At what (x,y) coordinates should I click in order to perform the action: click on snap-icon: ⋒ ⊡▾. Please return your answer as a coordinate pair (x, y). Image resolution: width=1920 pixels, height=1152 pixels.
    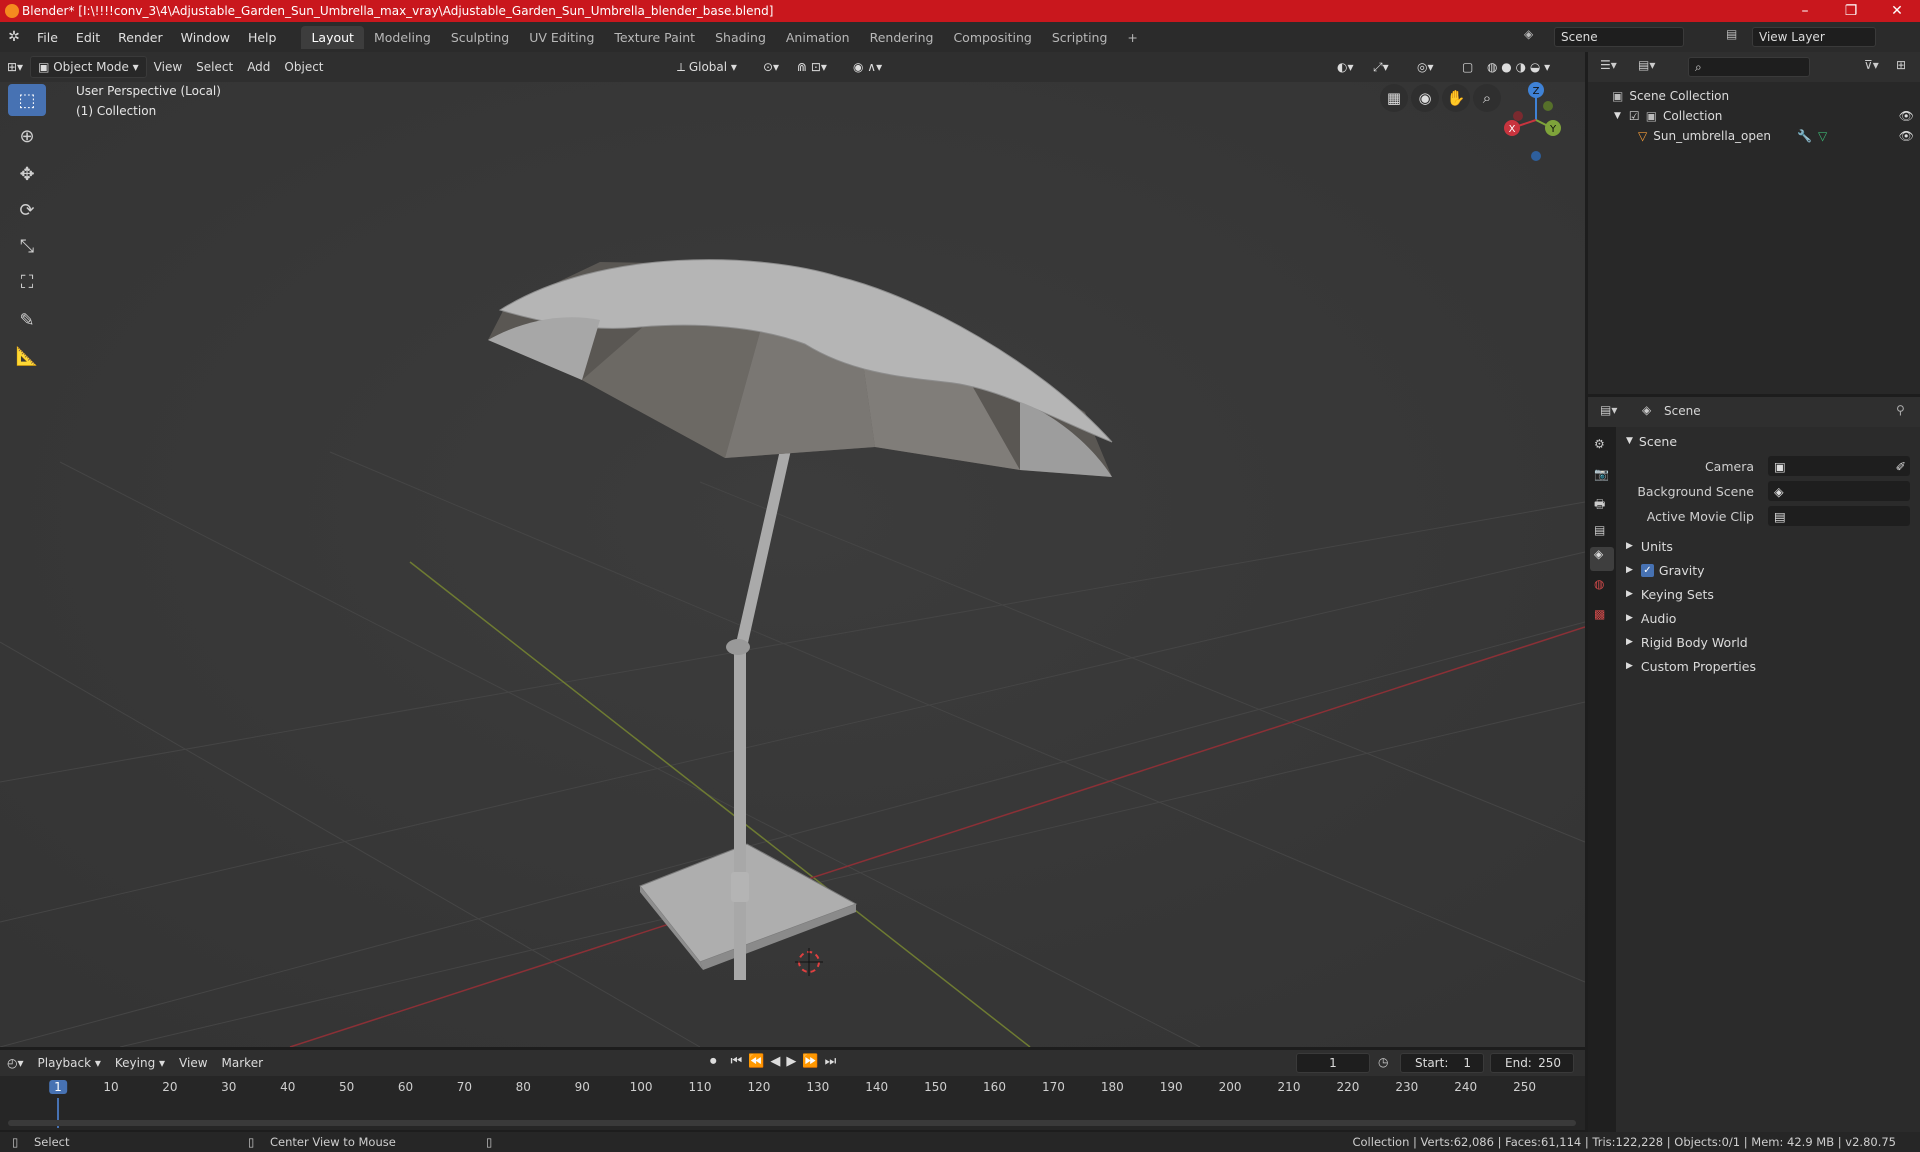
    Looking at the image, I should click on (812, 67).